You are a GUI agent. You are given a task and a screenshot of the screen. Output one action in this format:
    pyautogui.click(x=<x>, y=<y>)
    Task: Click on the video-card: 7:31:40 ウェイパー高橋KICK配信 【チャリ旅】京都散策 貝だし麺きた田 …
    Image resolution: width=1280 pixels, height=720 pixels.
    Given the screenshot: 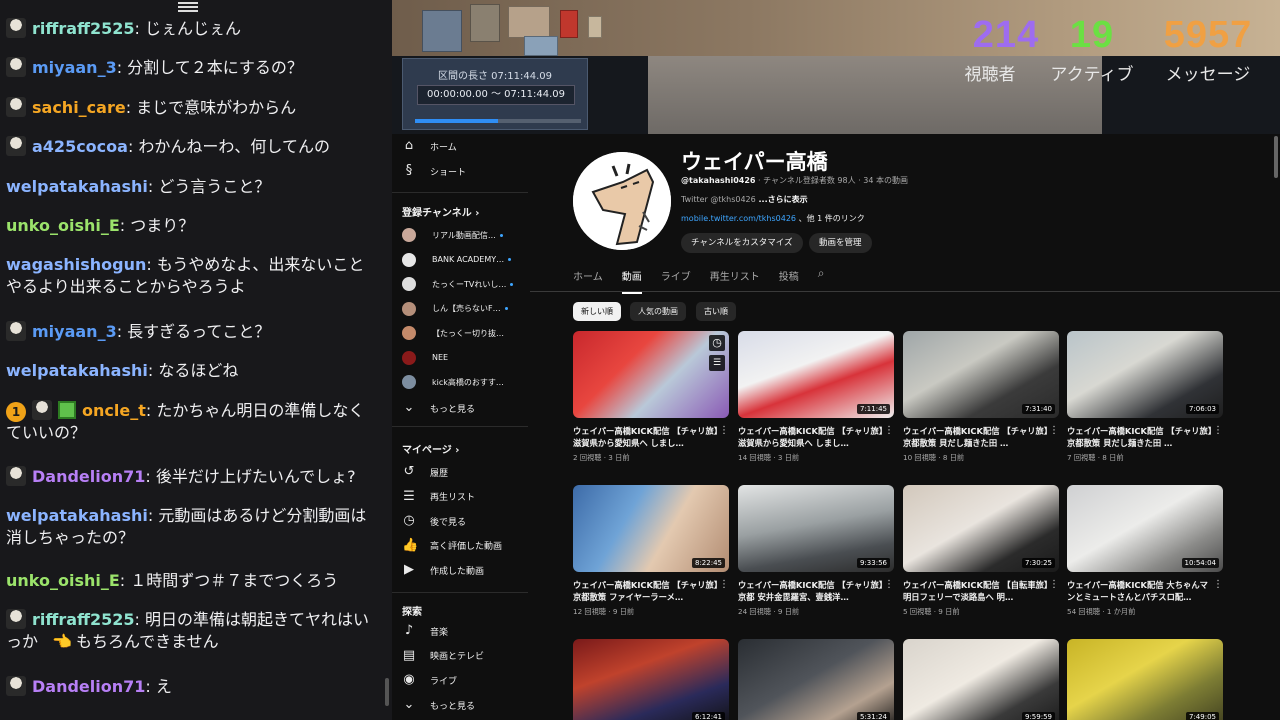 What is the action you would take?
    pyautogui.click(x=981, y=396)
    